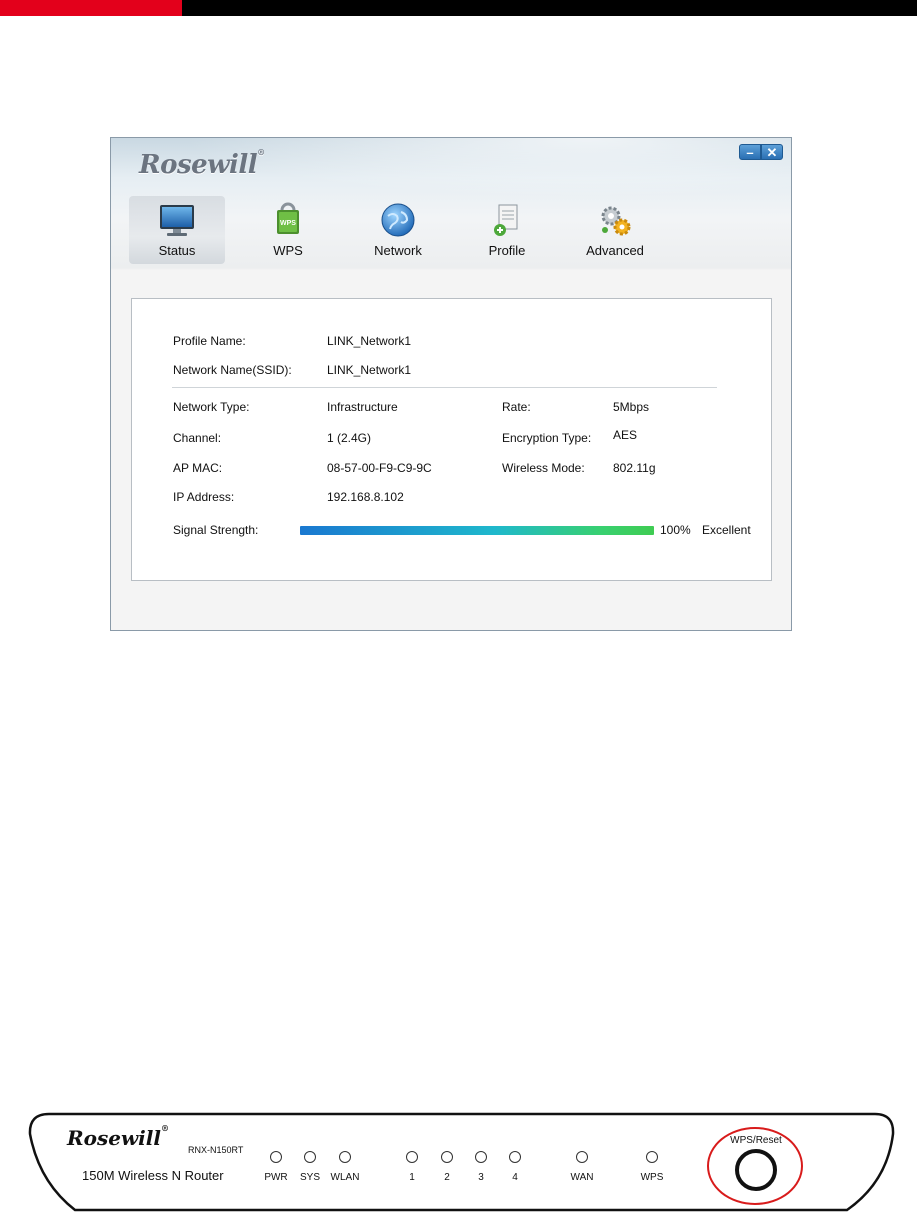 This screenshot has width=917, height=1228. I want to click on window-controls: – ✕, so click(761, 152).